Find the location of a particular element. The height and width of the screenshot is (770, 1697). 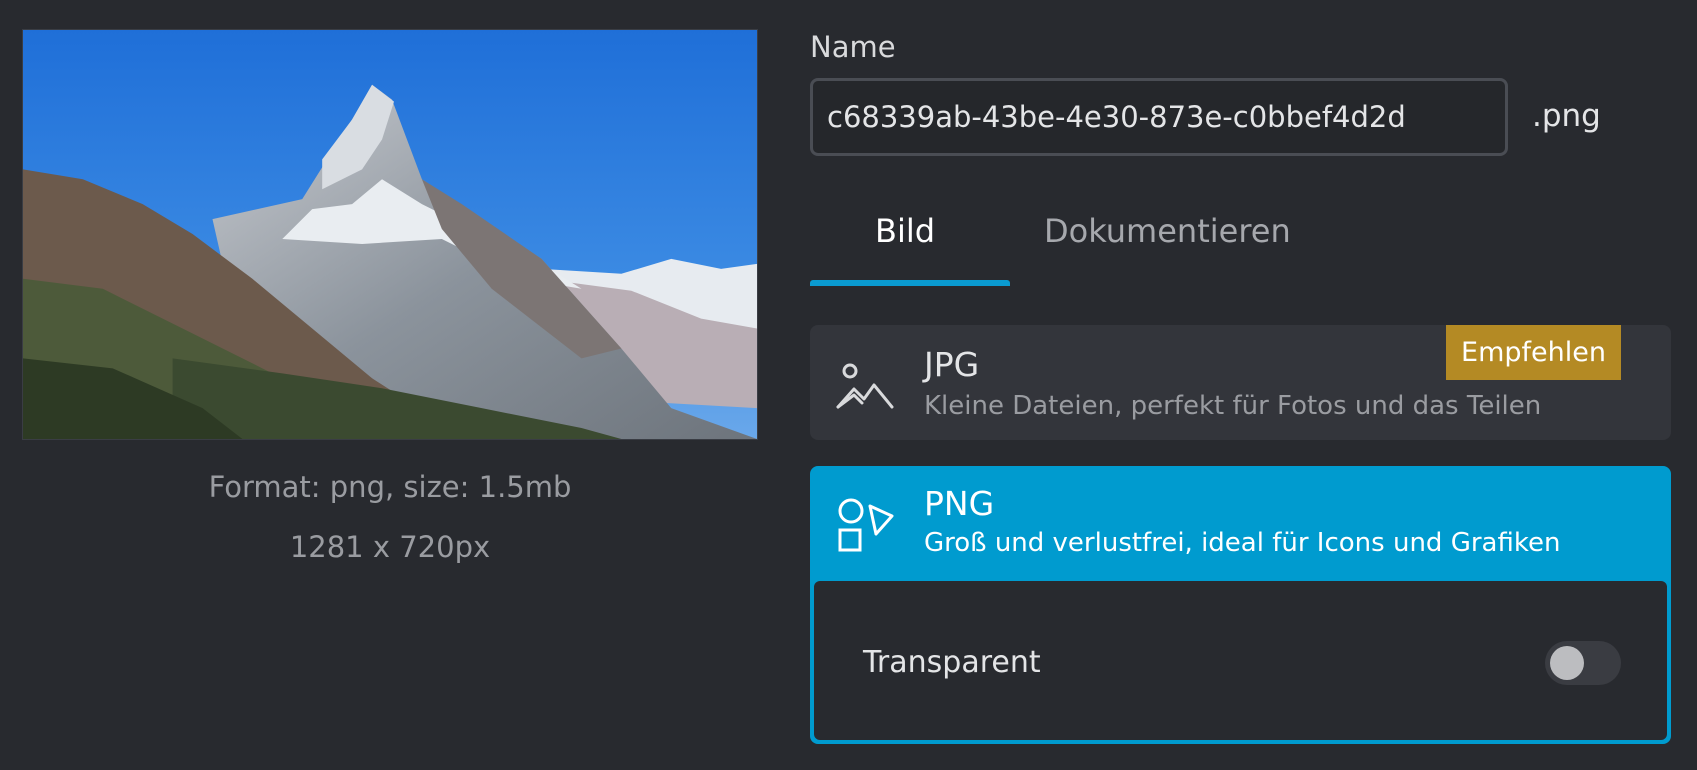

shapes-icon is located at coordinates (866, 525).